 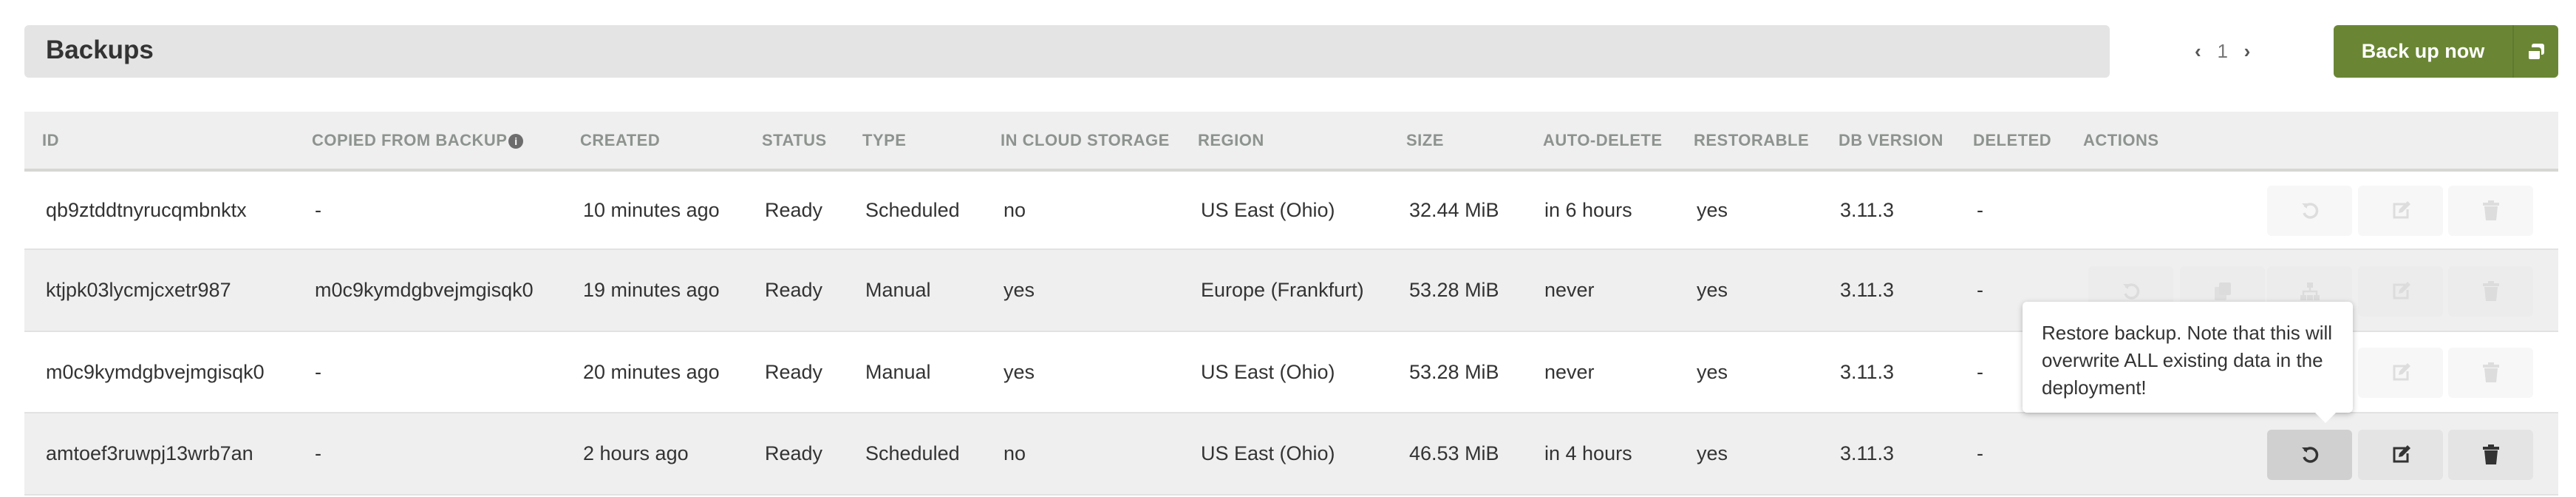 I want to click on back-up-now-button: Back up now, so click(x=2446, y=51).